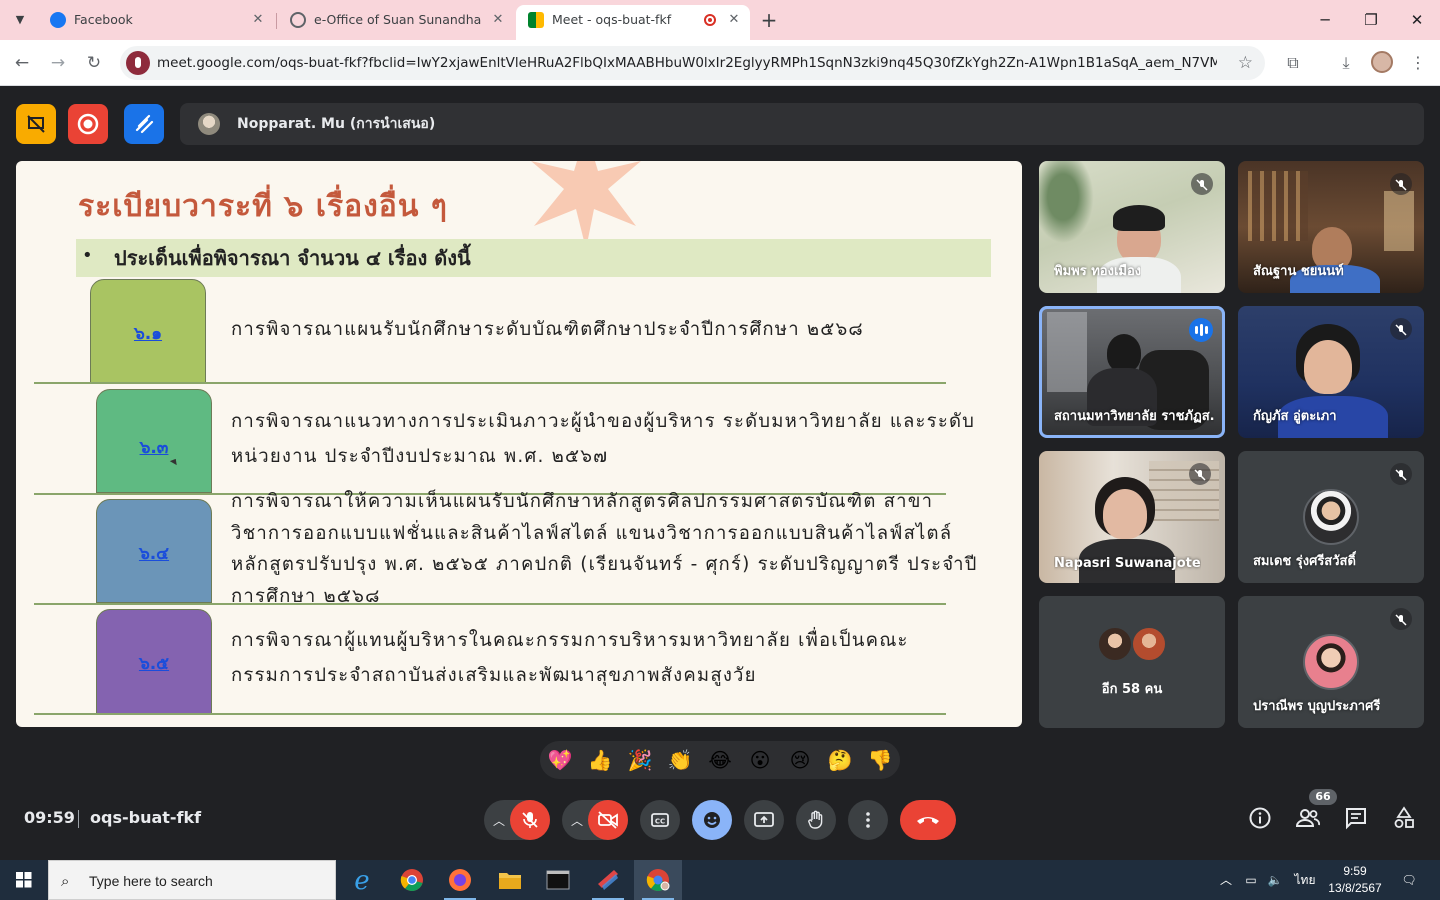 This screenshot has height=900, width=1440. Describe the element at coordinates (1355, 880) in the screenshot. I see `taskbar-clock: 9:59 13/8/2567` at that location.